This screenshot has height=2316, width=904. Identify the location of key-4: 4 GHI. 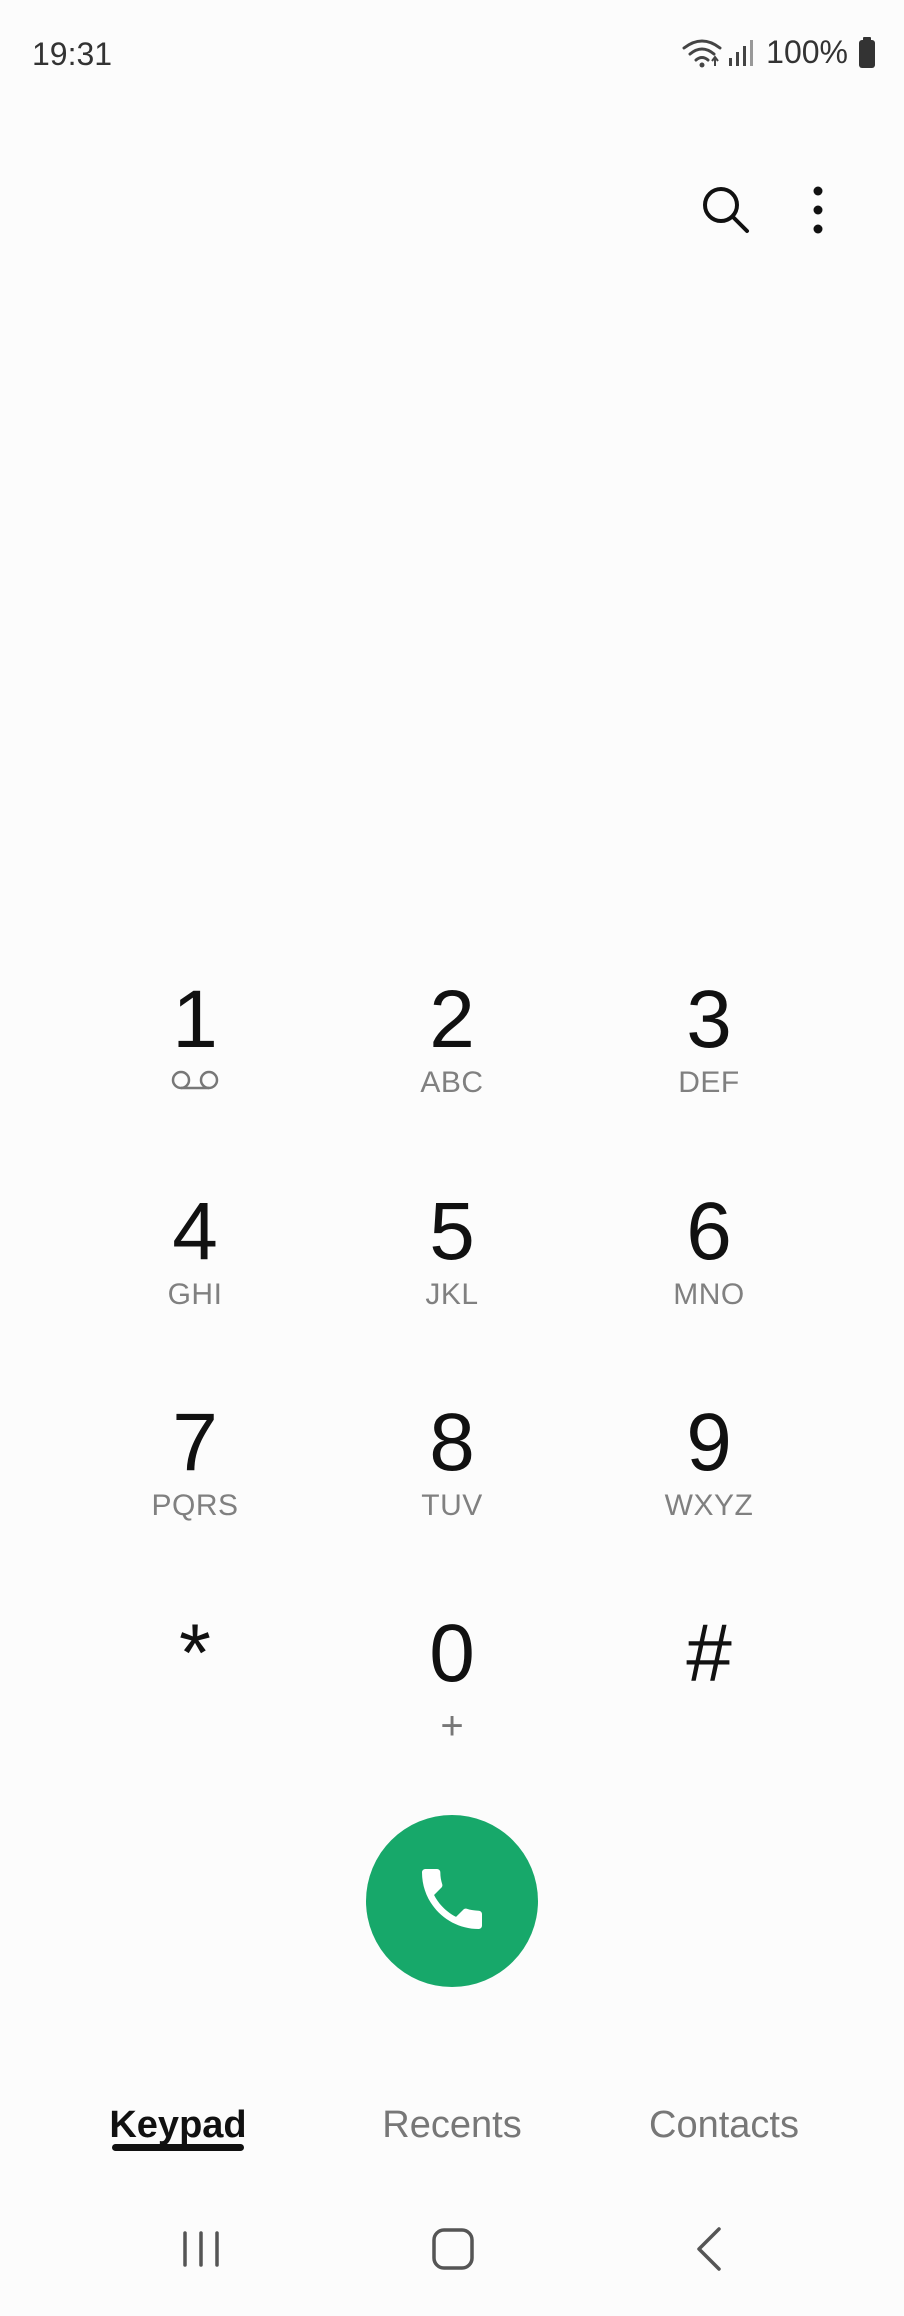
(195, 1267).